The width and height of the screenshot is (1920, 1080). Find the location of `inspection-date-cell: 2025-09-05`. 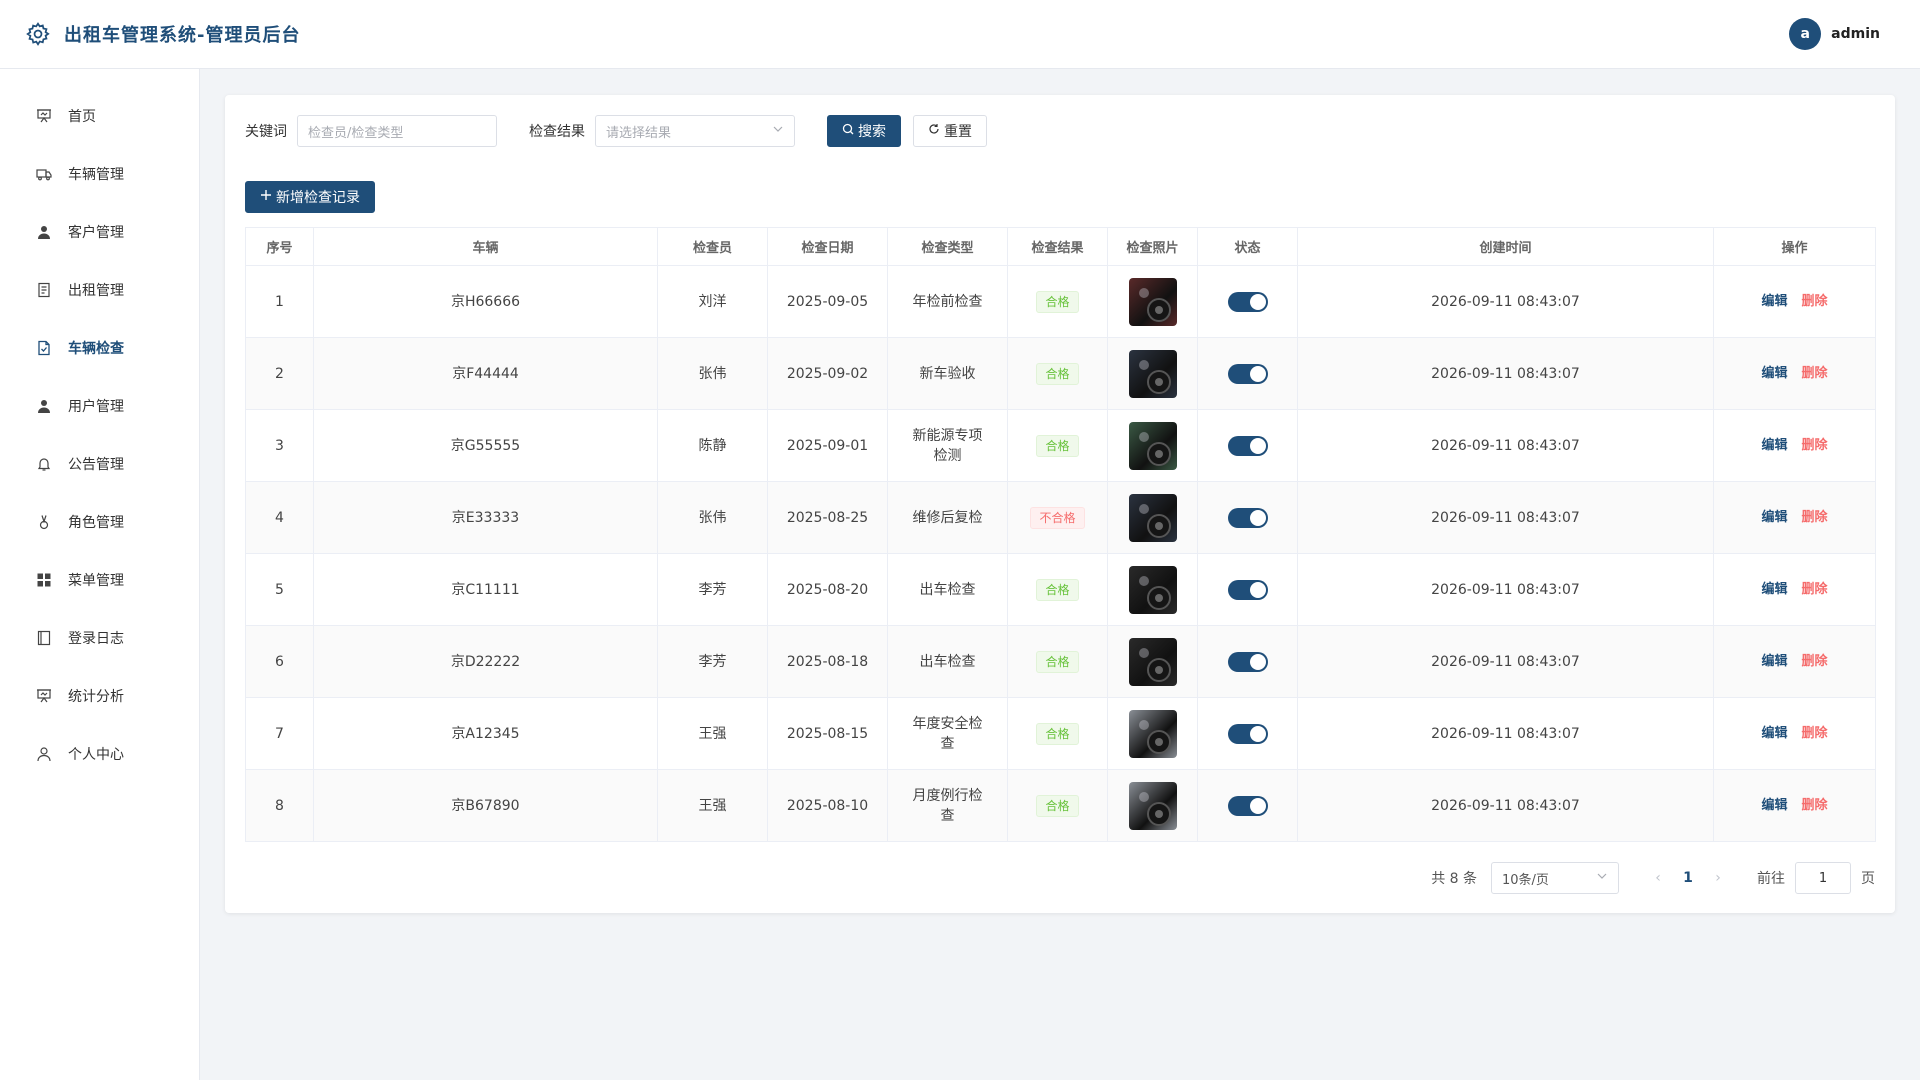

inspection-date-cell: 2025-09-05 is located at coordinates (827, 301).